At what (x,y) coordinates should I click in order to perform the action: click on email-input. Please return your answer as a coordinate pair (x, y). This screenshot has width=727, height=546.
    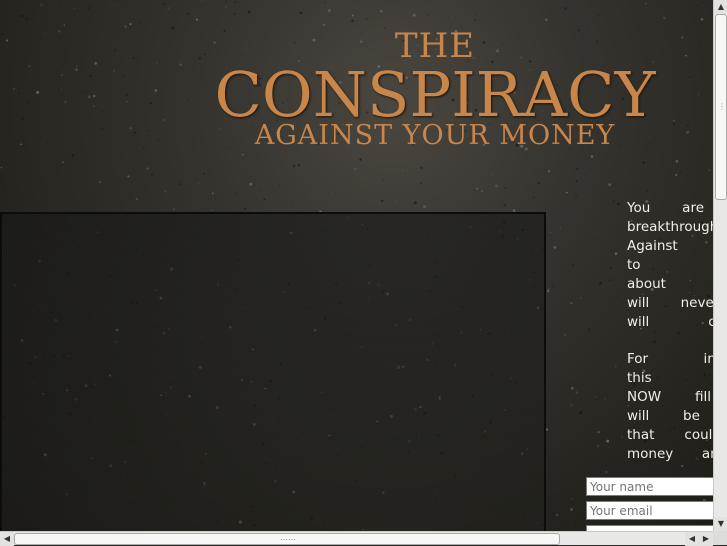
    Looking at the image, I should click on (649, 510).